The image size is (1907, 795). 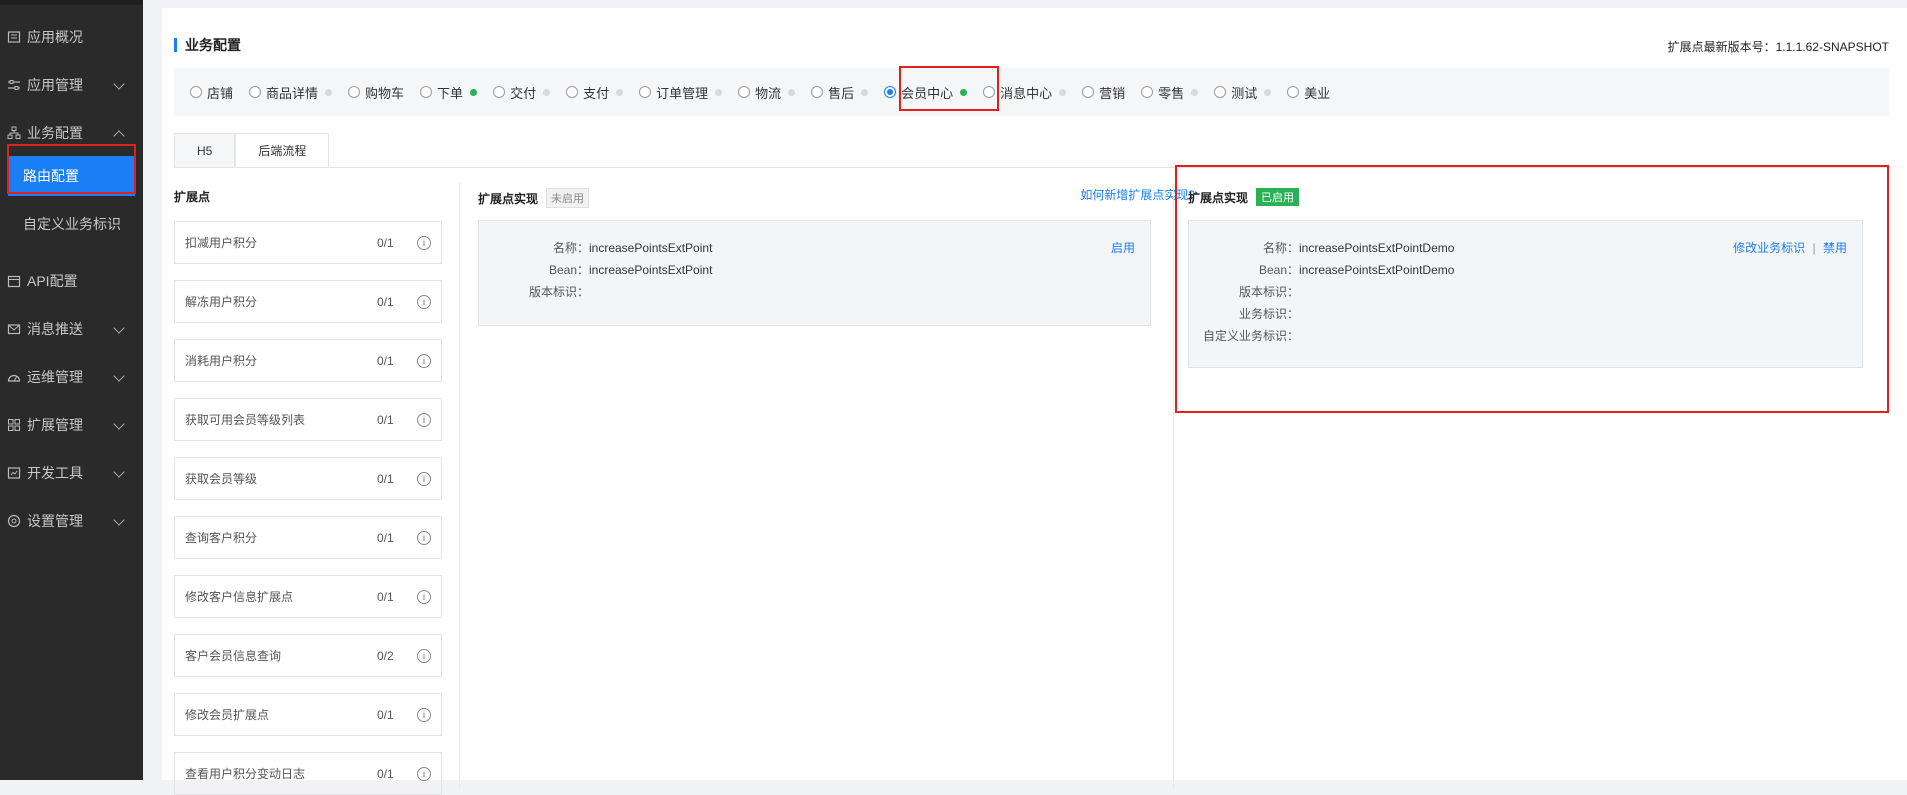 What do you see at coordinates (245, 420) in the screenshot?
I see `ext-point-name: 获取可用会员等级列表` at bounding box center [245, 420].